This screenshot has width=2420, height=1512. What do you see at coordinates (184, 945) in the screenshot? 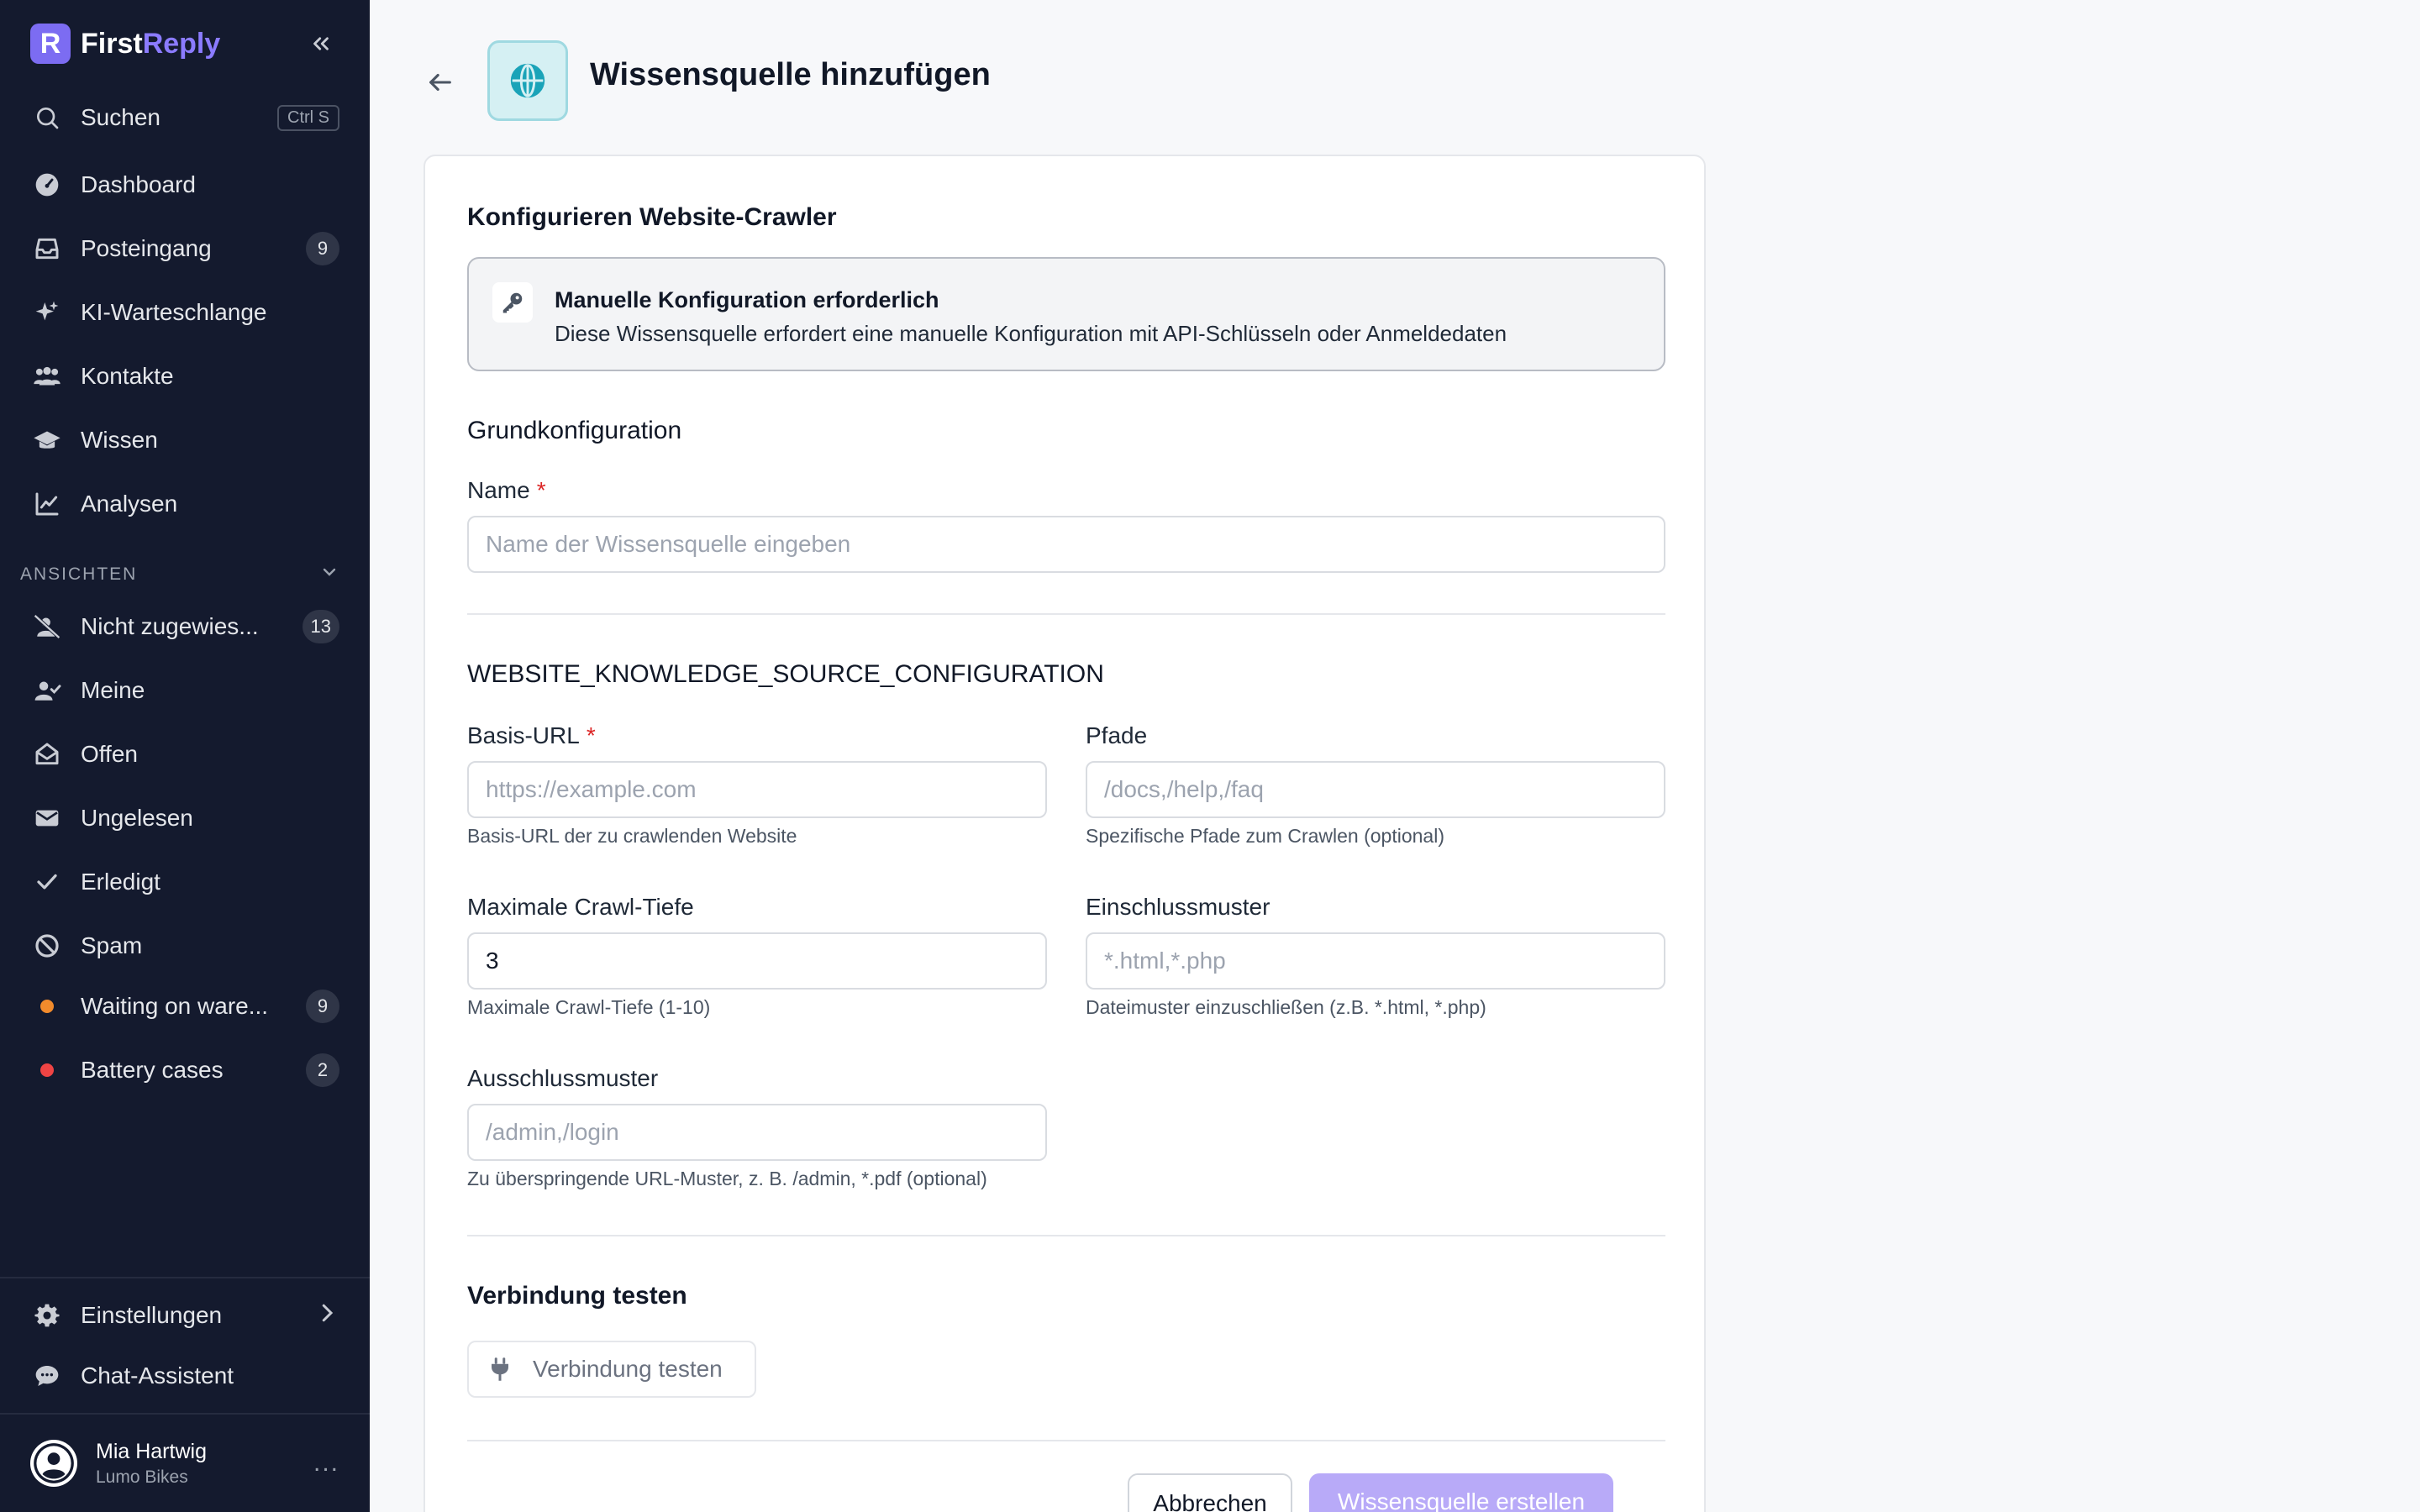
I see `view-item-spam: Spam` at bounding box center [184, 945].